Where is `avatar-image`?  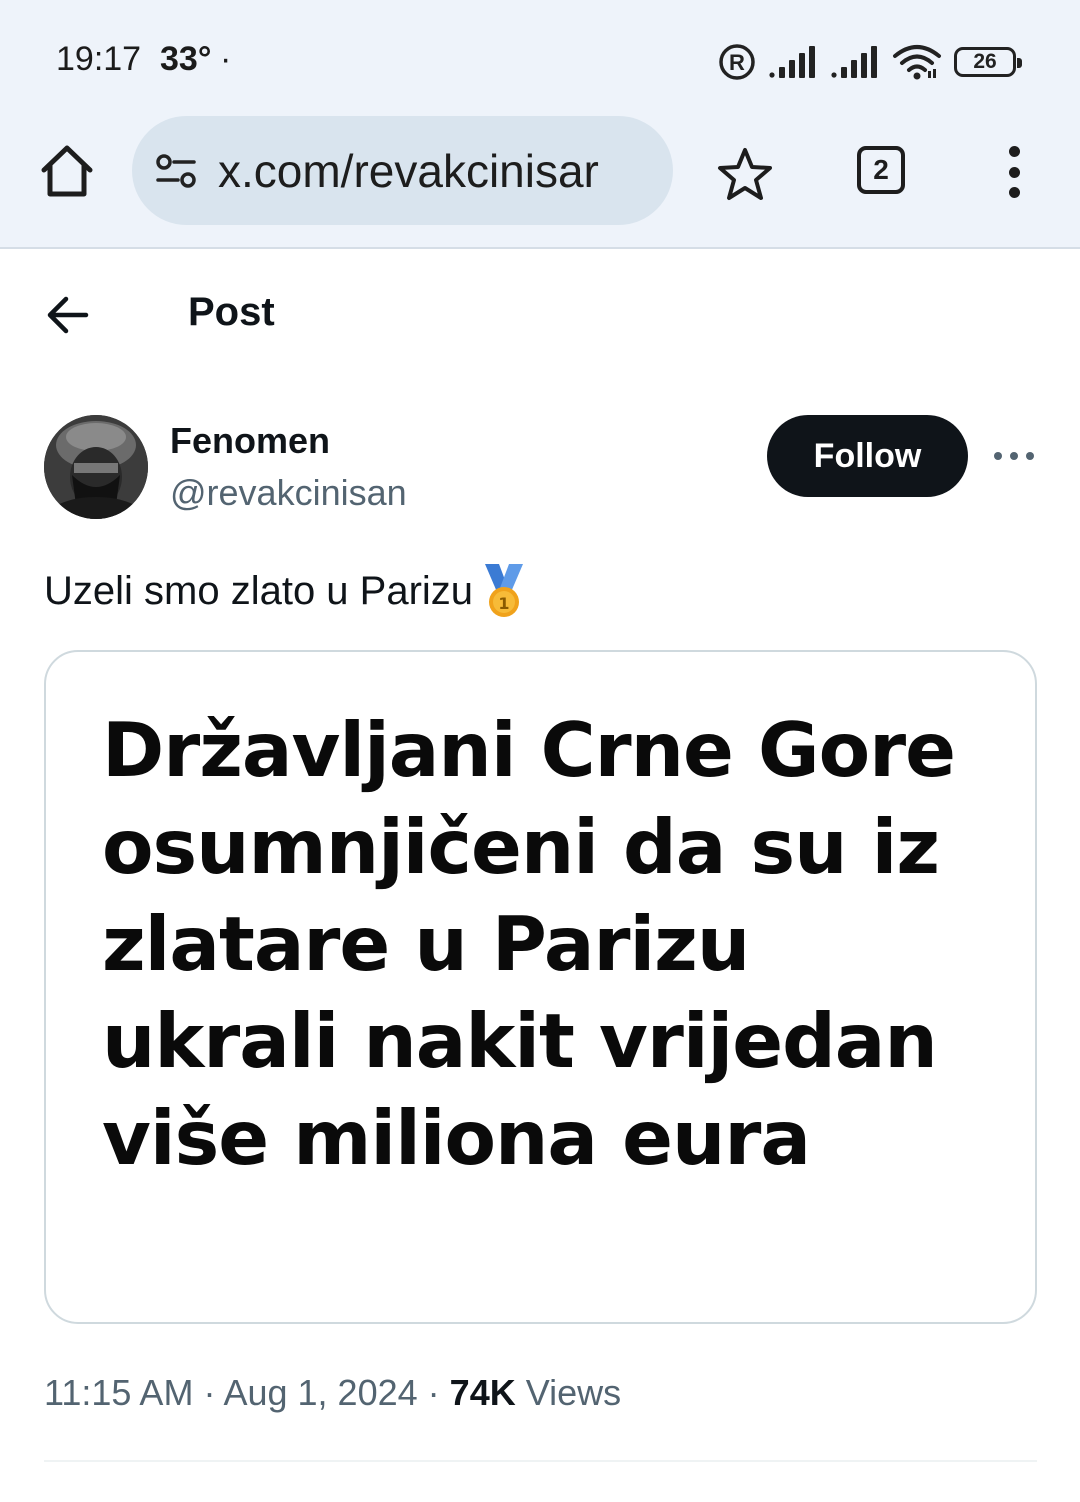
avatar-image is located at coordinates (96, 467).